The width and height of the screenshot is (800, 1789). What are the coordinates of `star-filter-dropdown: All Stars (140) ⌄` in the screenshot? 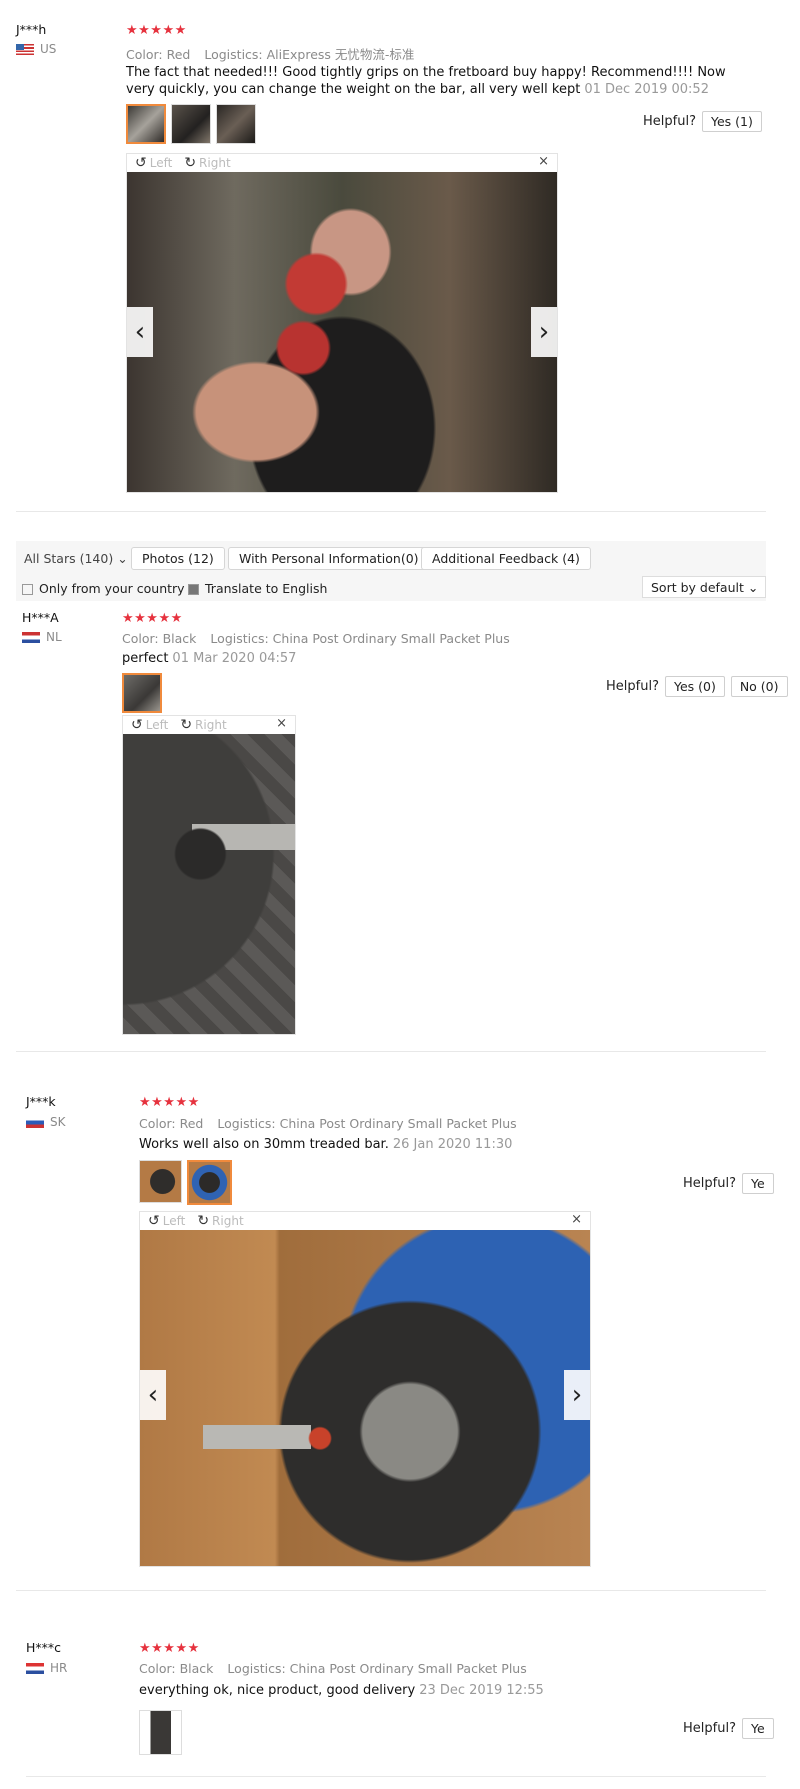 It's located at (76, 558).